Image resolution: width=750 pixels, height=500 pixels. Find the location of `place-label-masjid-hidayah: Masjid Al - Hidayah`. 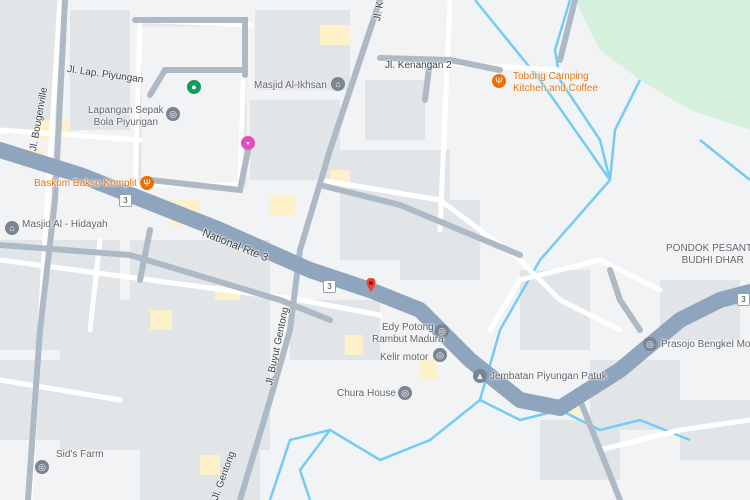

place-label-masjid-hidayah: Masjid Al - Hidayah is located at coordinates (65, 225).